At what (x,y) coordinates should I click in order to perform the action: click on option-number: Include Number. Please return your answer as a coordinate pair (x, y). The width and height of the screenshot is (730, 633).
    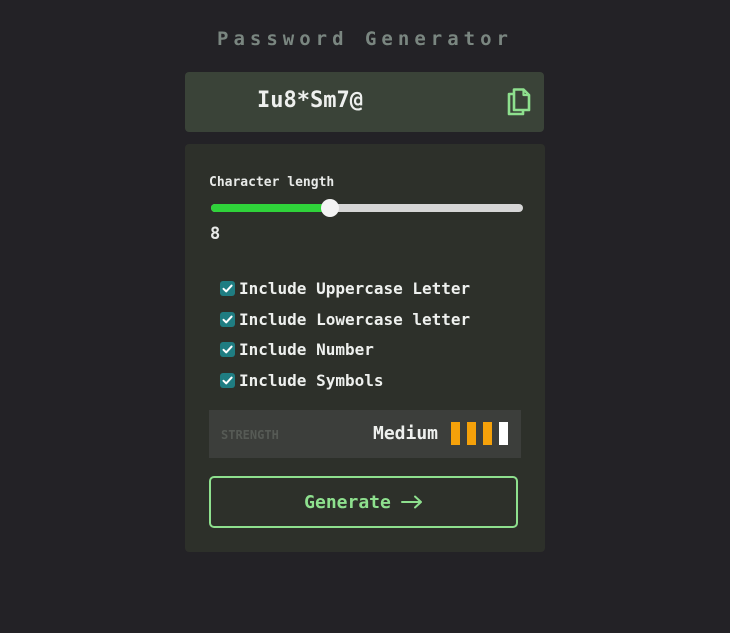
    Looking at the image, I should click on (345, 349).